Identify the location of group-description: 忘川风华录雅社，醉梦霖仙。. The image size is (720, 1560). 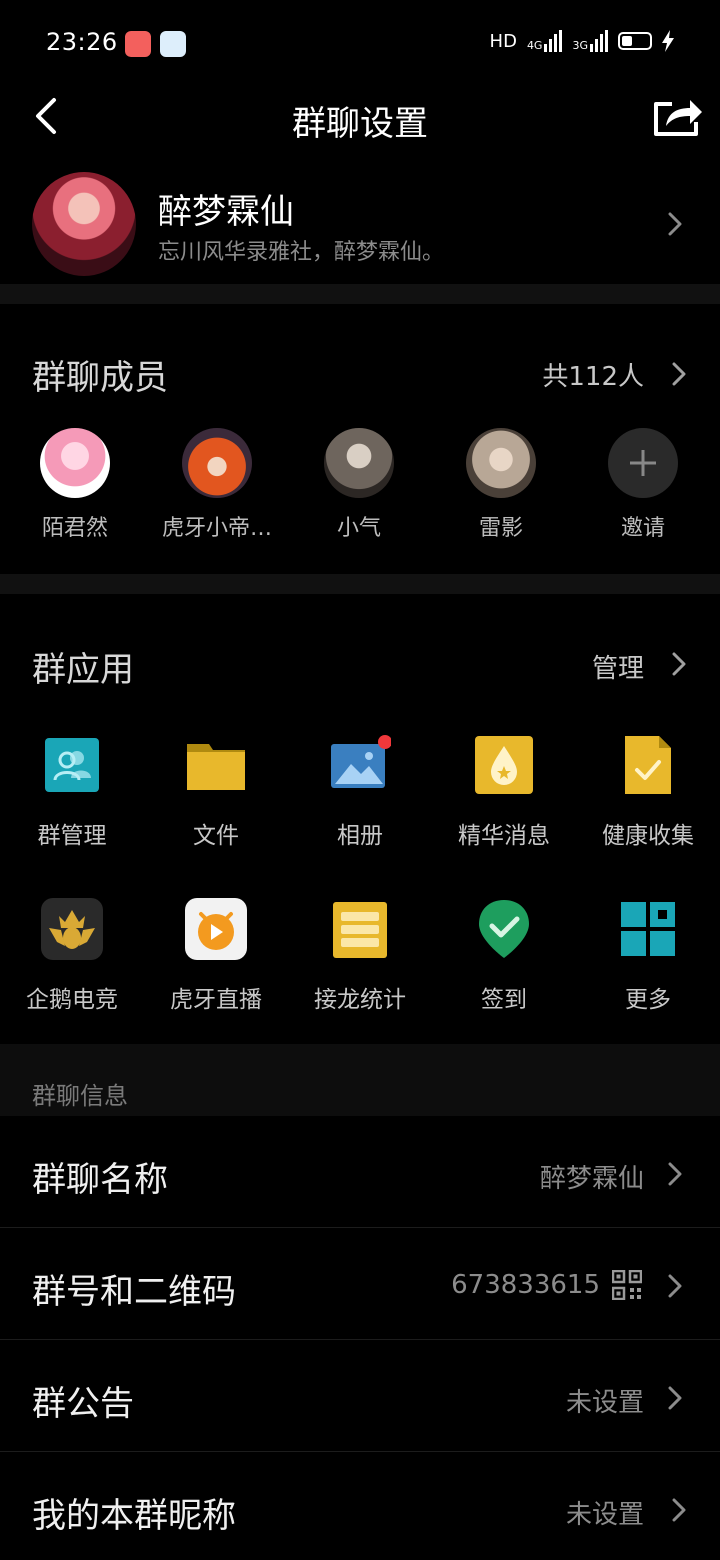
(301, 252).